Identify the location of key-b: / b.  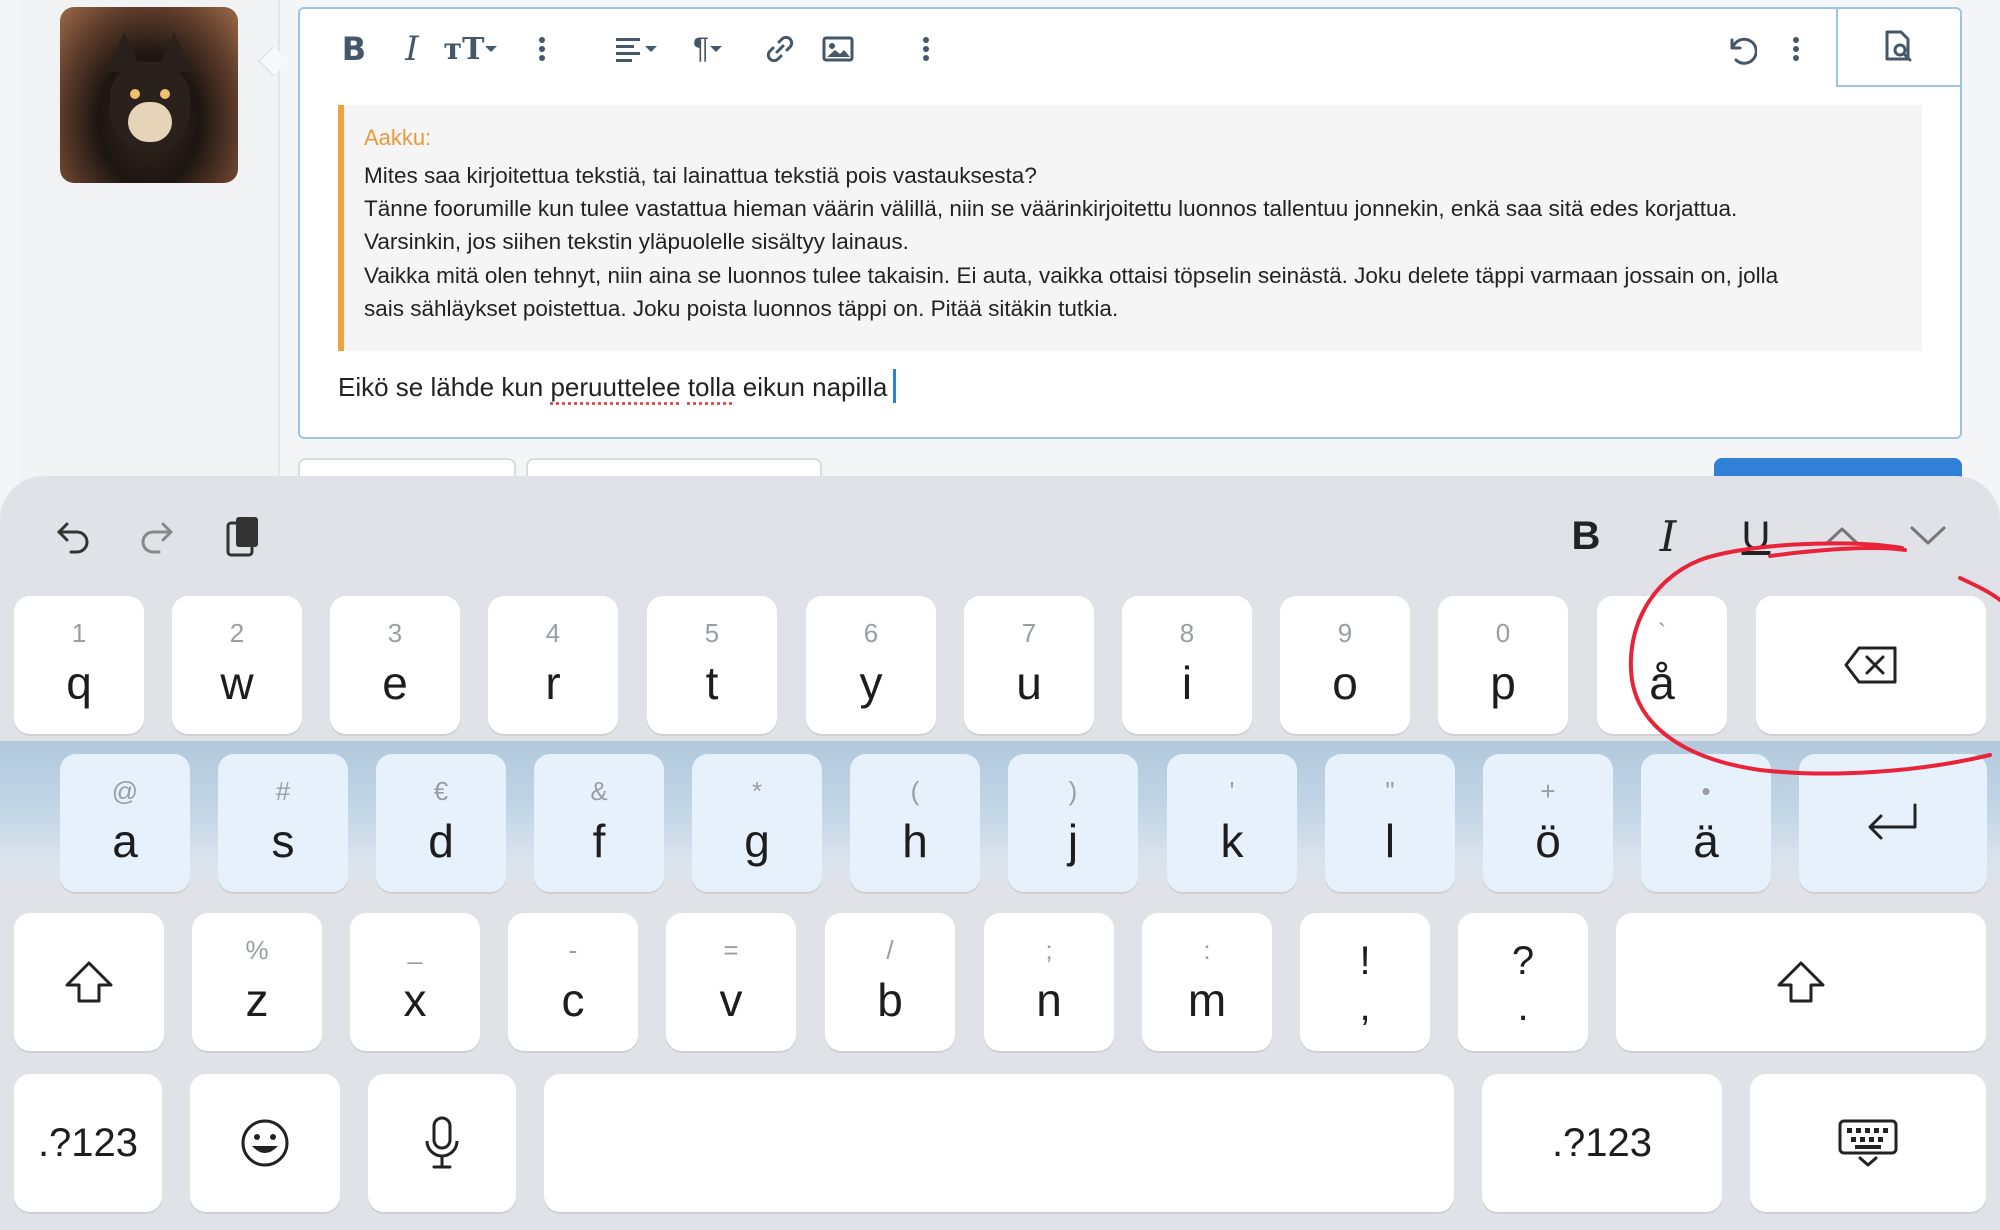
(890, 982).